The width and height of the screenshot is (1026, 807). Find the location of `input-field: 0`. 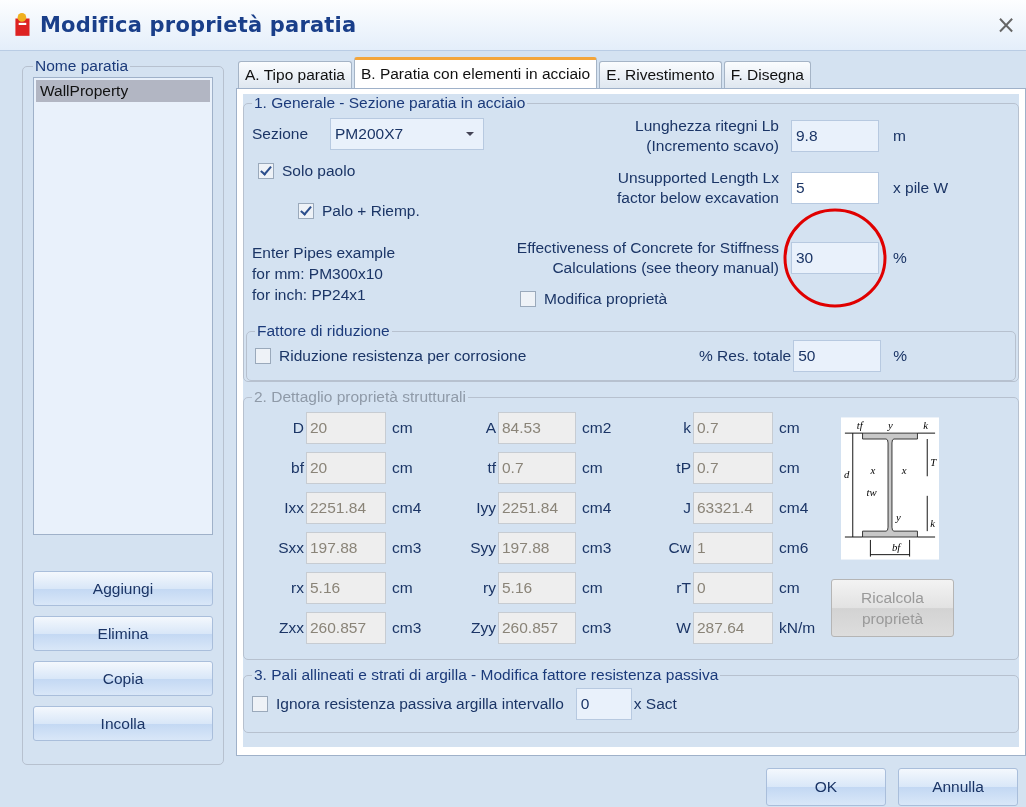

input-field: 0 is located at coordinates (603, 704).